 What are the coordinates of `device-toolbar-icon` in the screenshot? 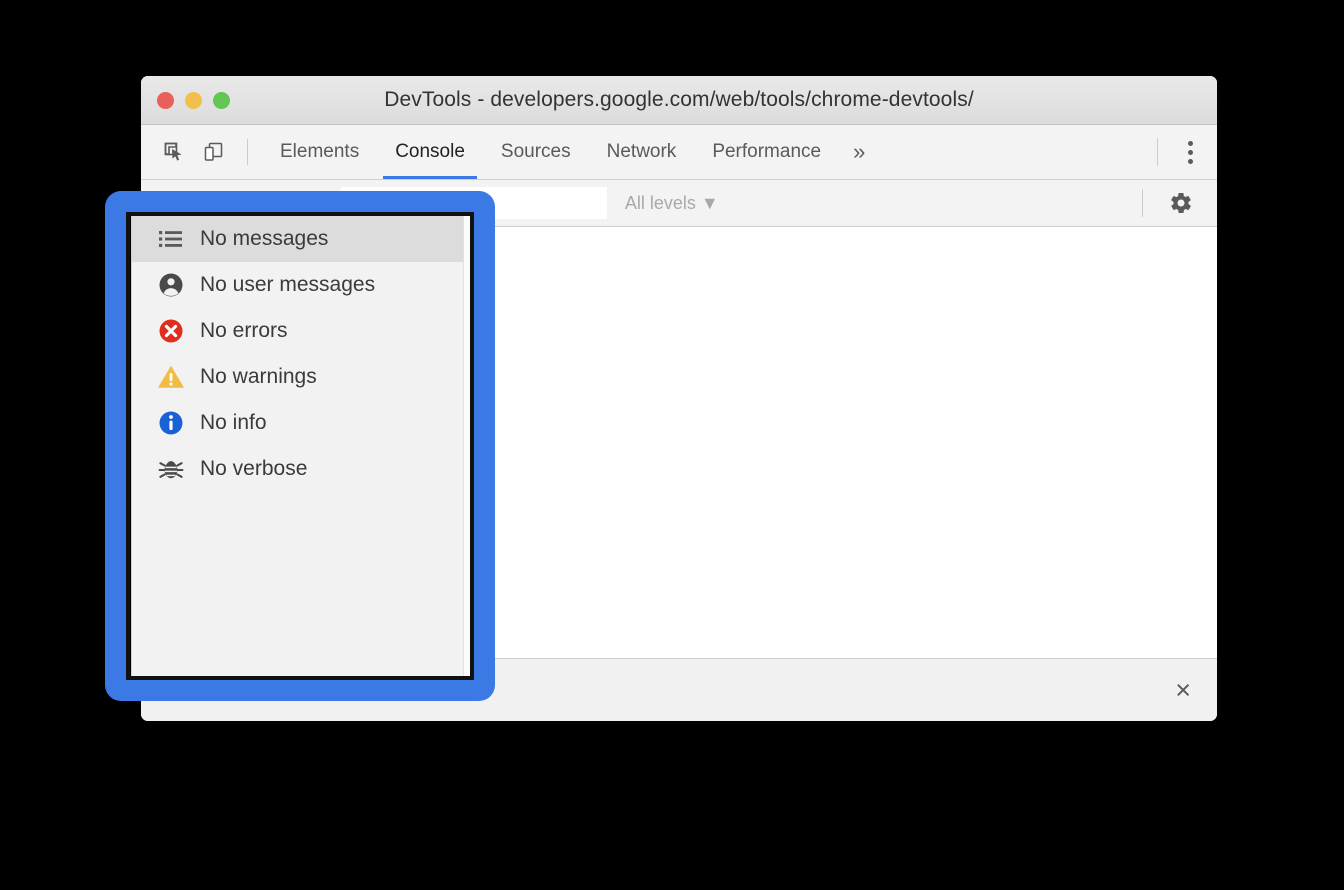 It's located at (214, 152).